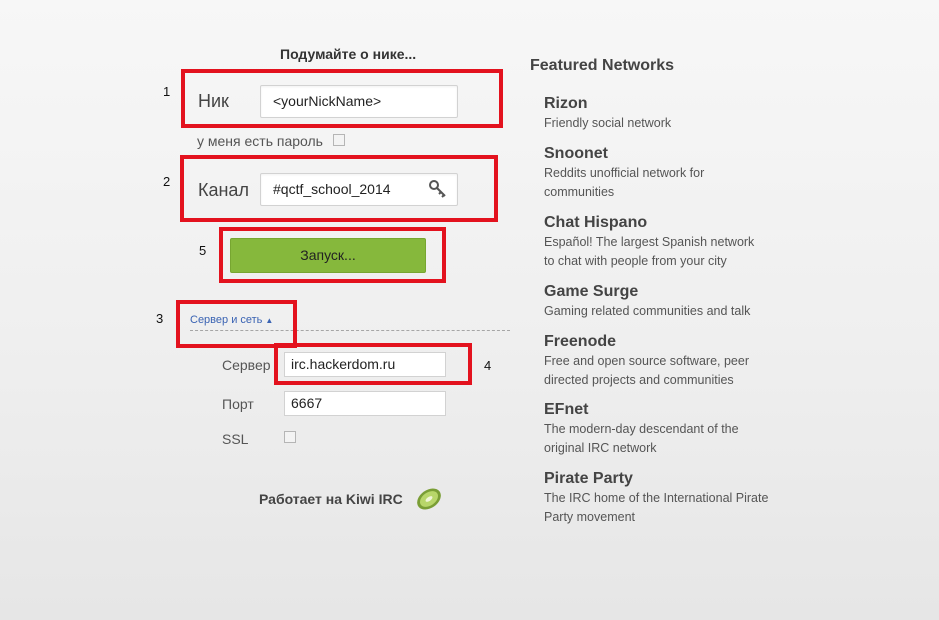 This screenshot has height=620, width=939. Describe the element at coordinates (236, 324) in the screenshot. I see `annotation-box-server-toggle` at that location.